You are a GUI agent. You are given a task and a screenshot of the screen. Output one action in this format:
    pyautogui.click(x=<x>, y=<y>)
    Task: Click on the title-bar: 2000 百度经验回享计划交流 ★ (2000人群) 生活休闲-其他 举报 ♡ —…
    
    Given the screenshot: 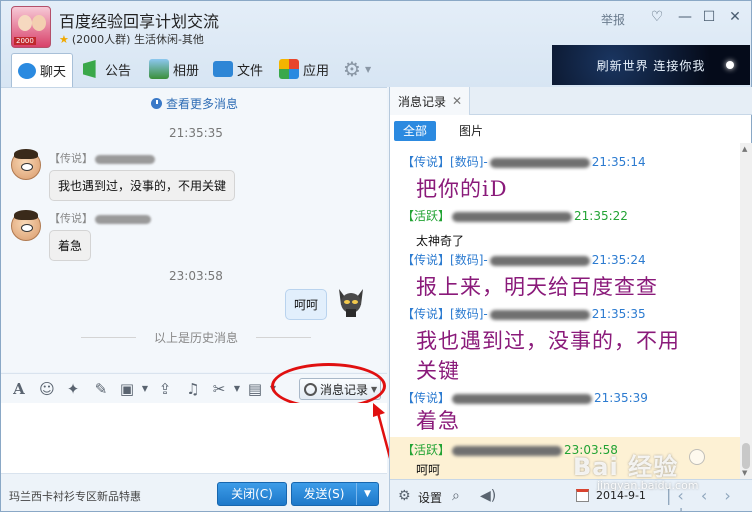 What is the action you would take?
    pyautogui.click(x=376, y=26)
    